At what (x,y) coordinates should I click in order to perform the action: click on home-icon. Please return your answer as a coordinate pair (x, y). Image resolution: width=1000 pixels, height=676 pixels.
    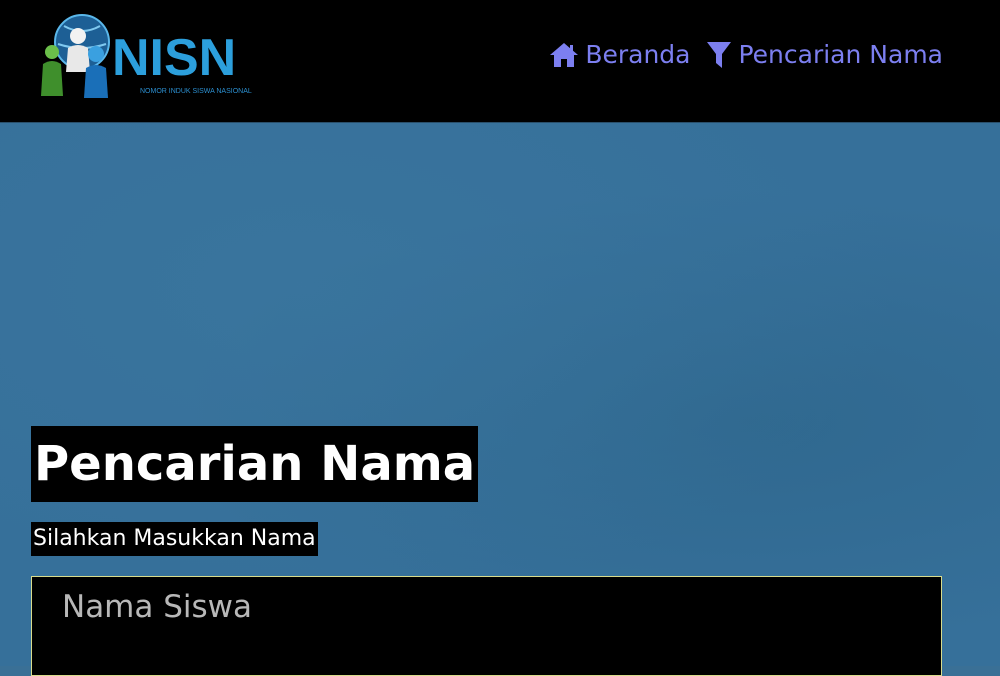
    Looking at the image, I should click on (564, 54).